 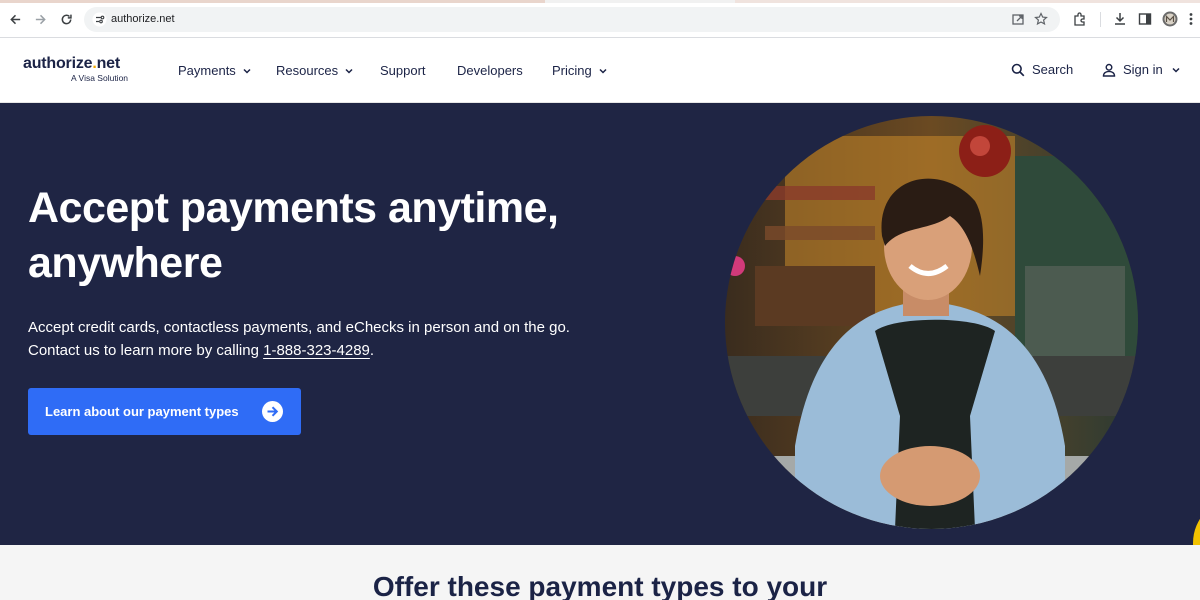 I want to click on search-icon, so click(x=1018, y=69).